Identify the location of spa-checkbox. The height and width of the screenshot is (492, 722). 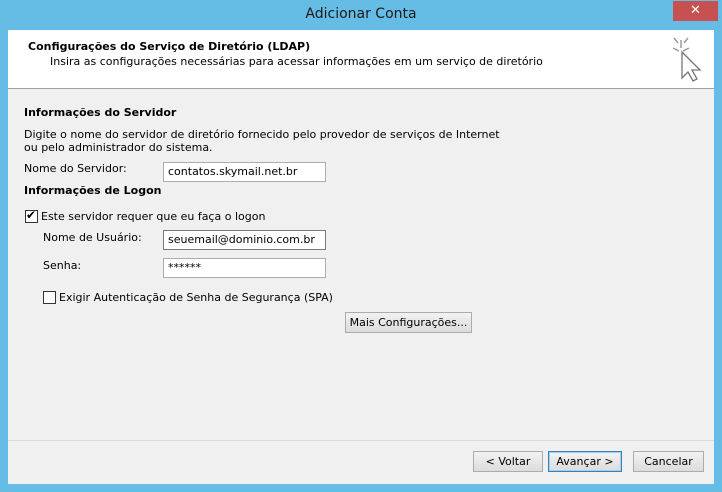
(49, 297).